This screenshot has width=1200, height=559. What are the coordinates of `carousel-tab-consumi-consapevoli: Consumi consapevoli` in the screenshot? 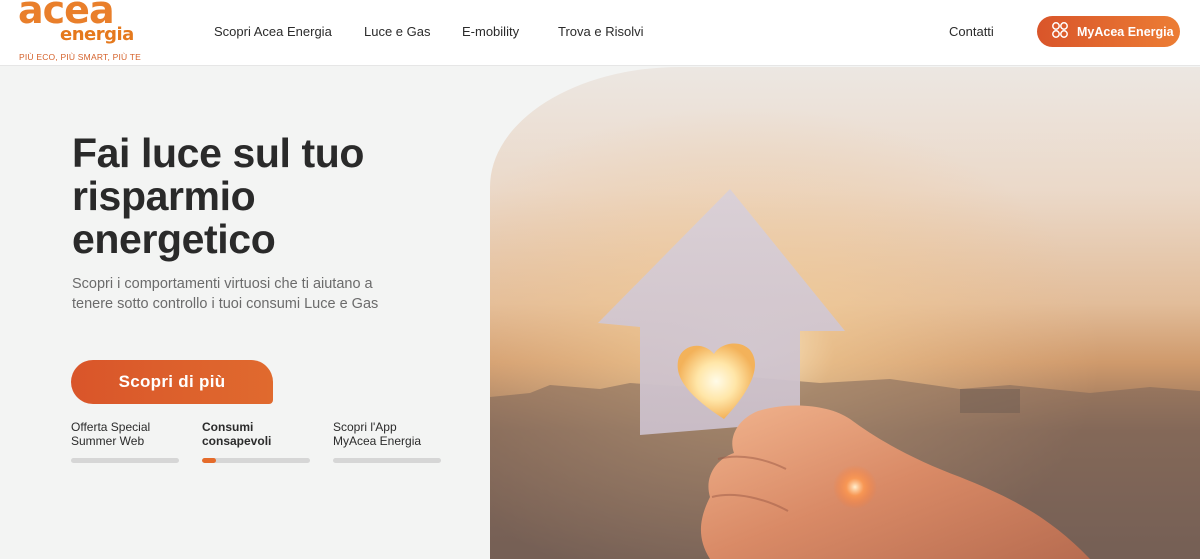 It's located at (256, 441).